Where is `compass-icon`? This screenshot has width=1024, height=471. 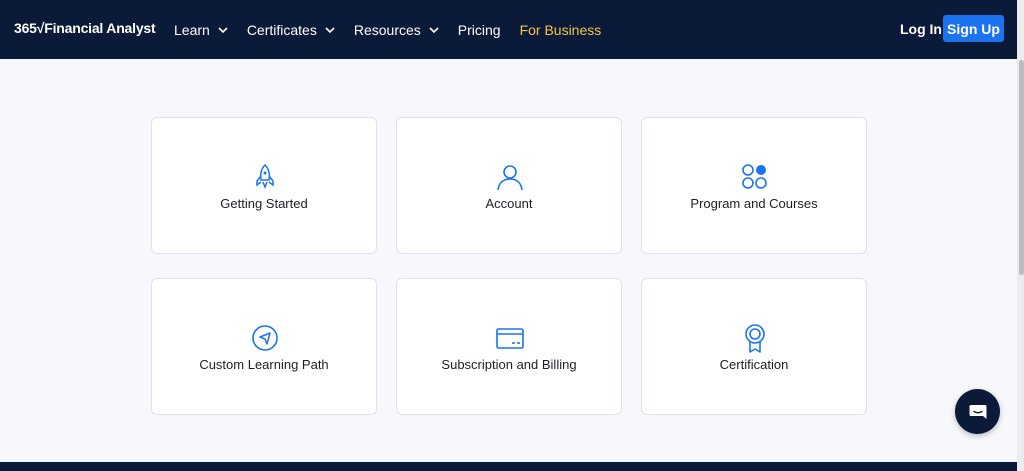
compass-icon is located at coordinates (265, 338).